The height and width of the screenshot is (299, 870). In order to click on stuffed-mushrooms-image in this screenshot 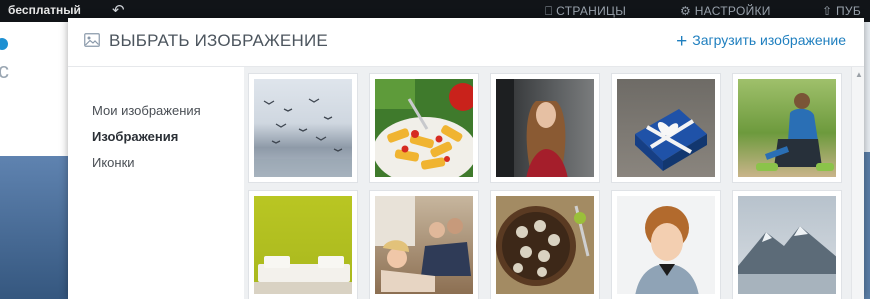, I will do `click(545, 245)`.